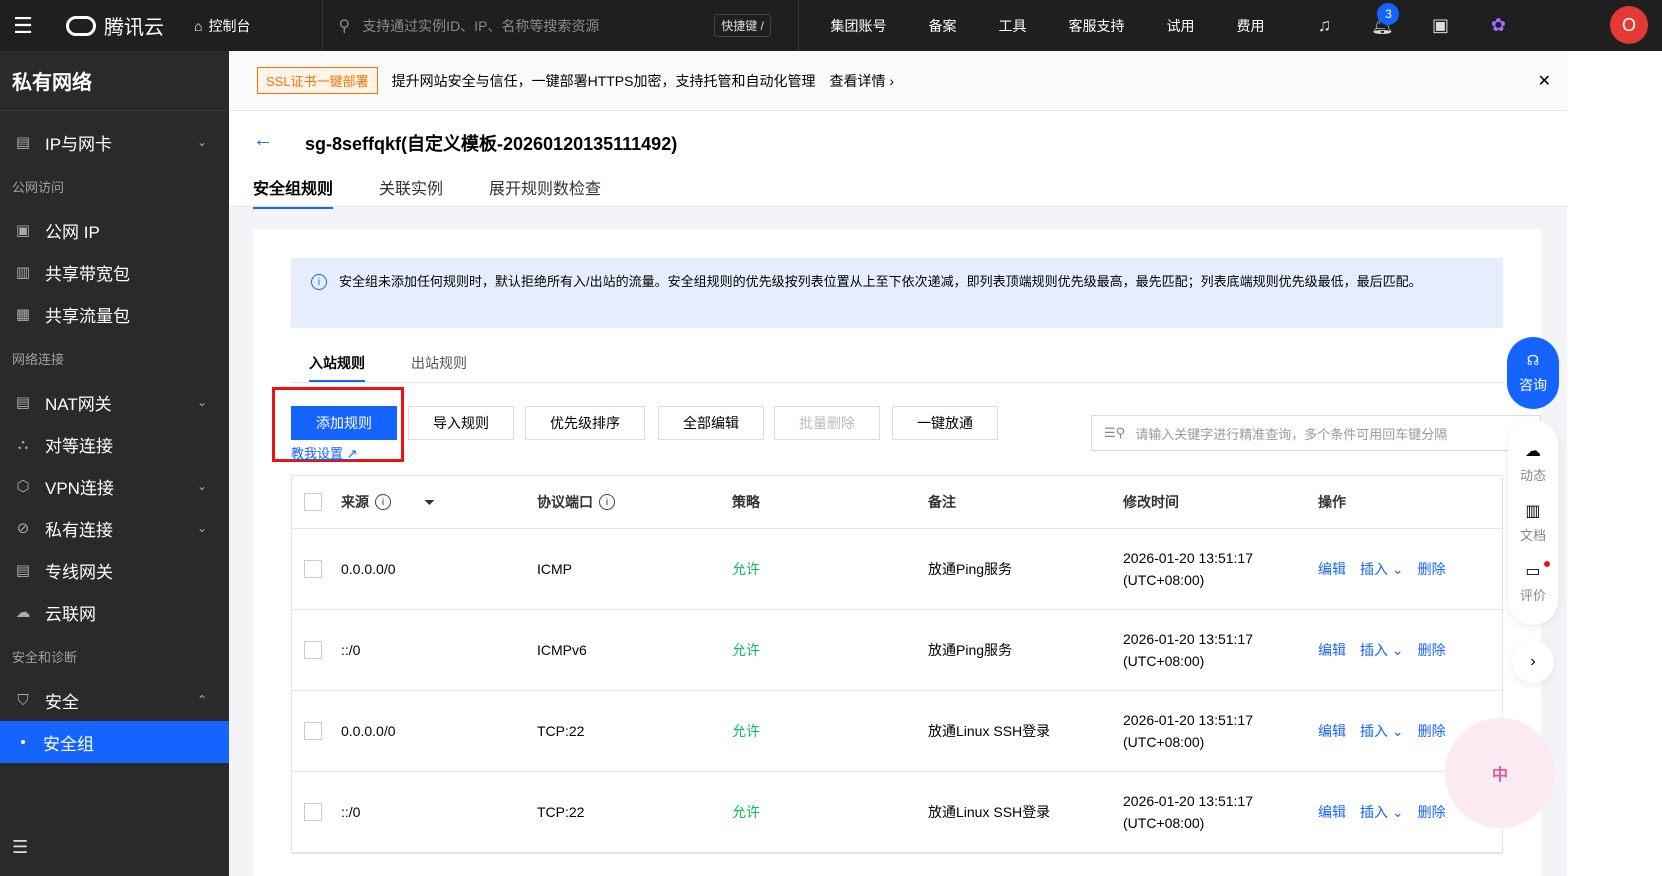 The width and height of the screenshot is (1662, 876). I want to click on sidebar-item-private-link: ⊘ 私有连接 ⌄, so click(114, 528).